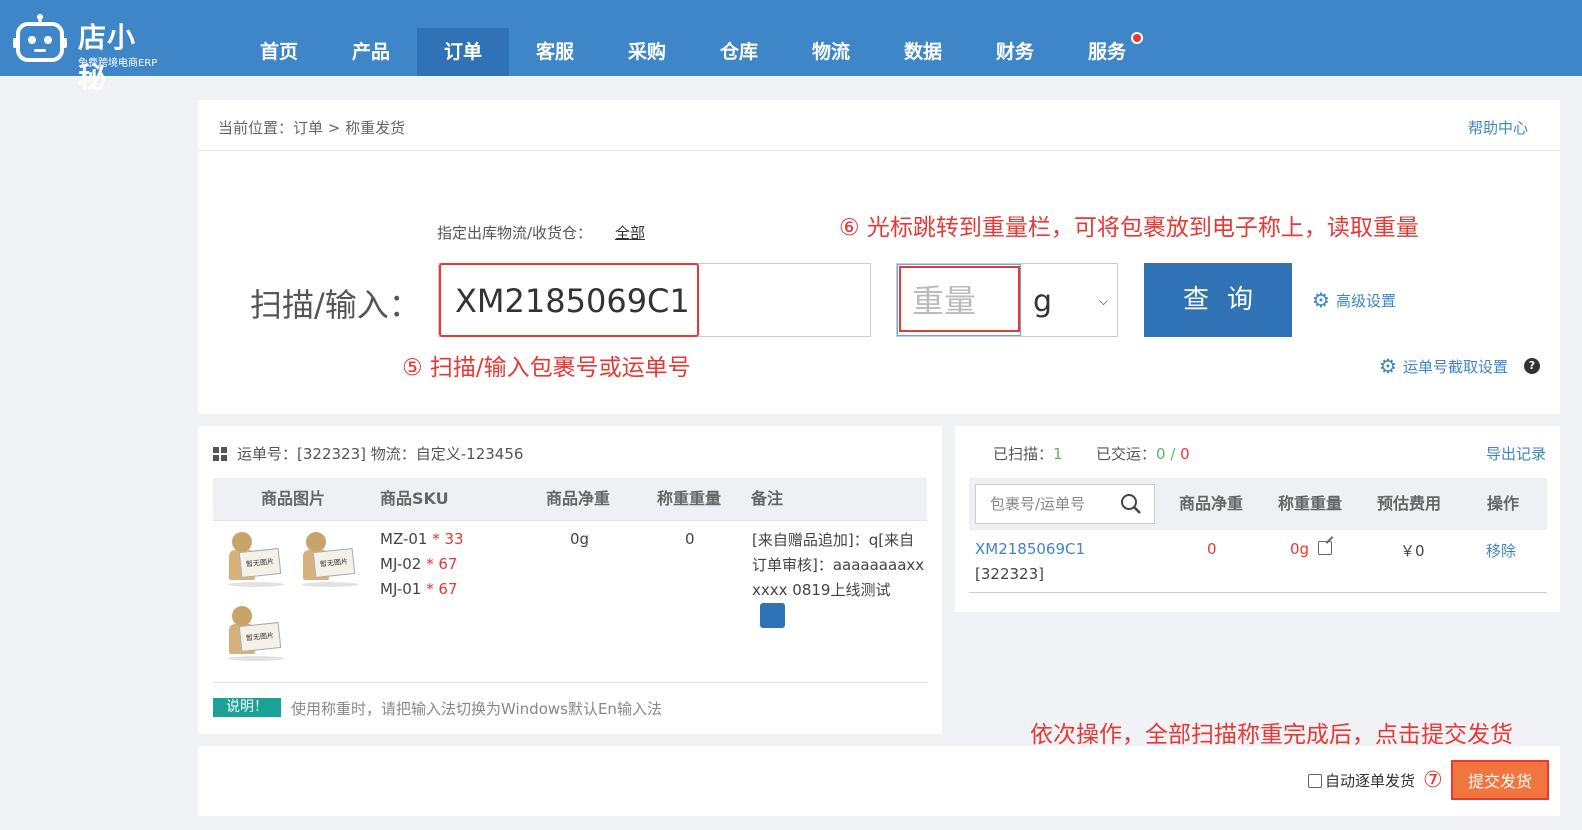 Image resolution: width=1582 pixels, height=830 pixels. I want to click on delivered-count: 0, so click(1161, 454).